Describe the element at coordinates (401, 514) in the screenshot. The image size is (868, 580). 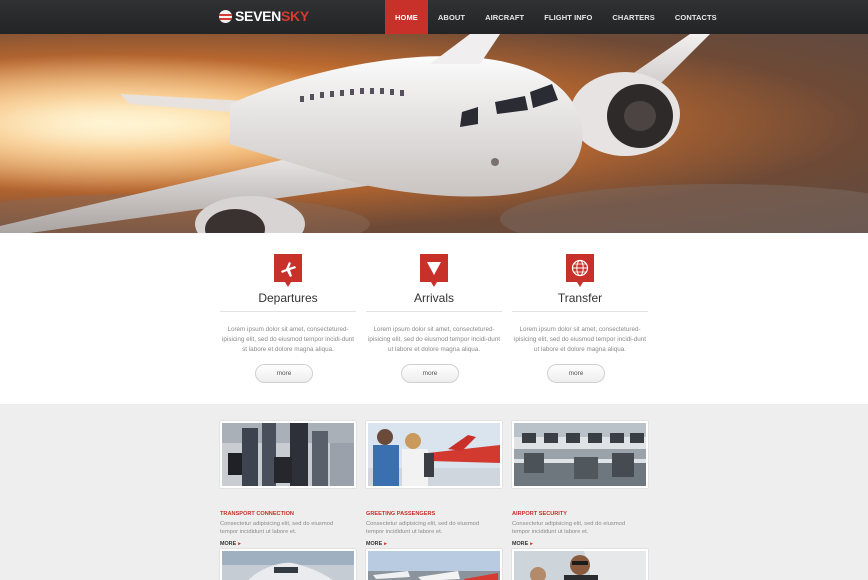
I see `card-title: GREETING PASSENGERS` at that location.